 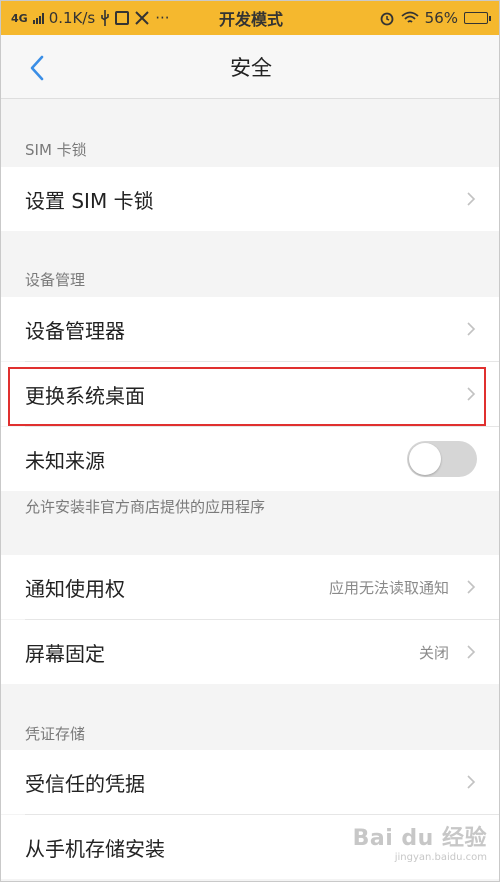 What do you see at coordinates (442, 459) in the screenshot?
I see `unknown-sources-toggle` at bounding box center [442, 459].